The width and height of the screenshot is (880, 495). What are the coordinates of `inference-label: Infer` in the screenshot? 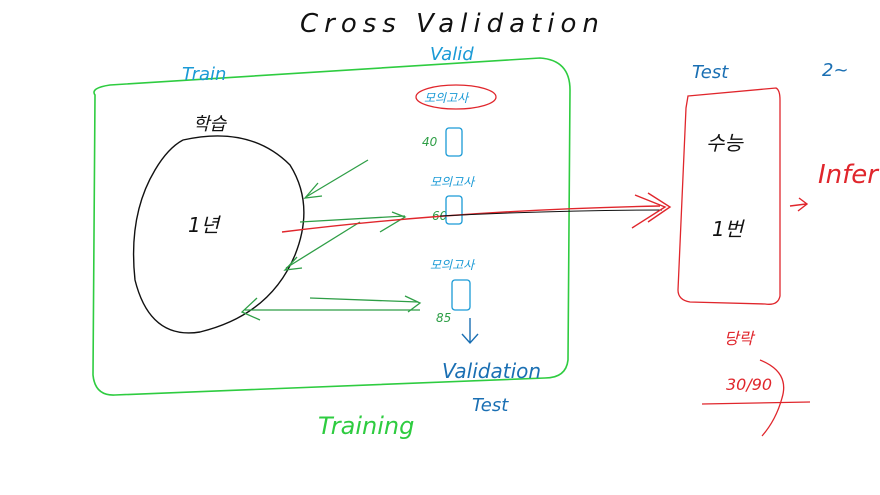 It's located at (849, 175).